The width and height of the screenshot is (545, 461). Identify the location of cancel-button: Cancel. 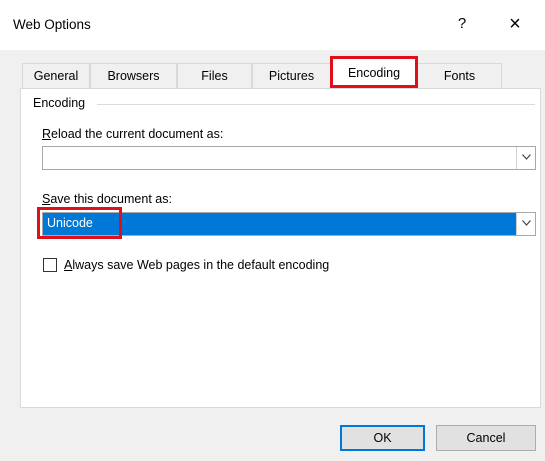
(486, 438).